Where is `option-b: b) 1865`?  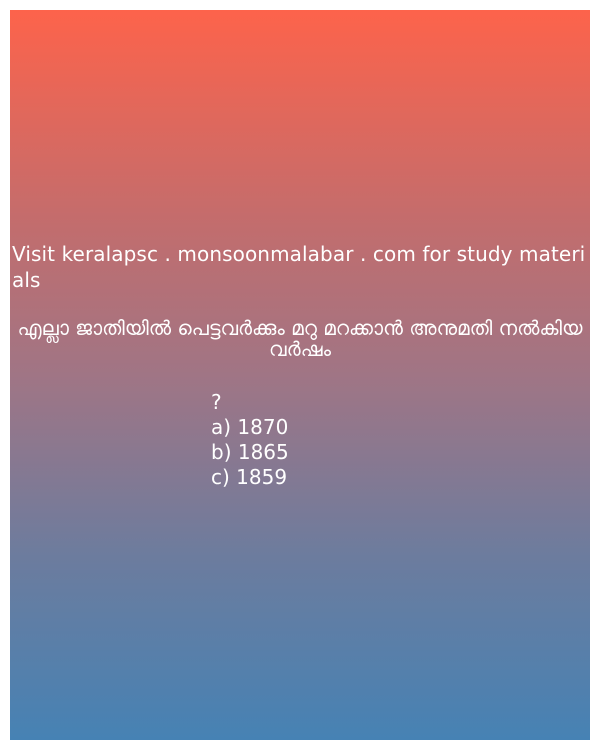
option-b: b) 1865 is located at coordinates (250, 452).